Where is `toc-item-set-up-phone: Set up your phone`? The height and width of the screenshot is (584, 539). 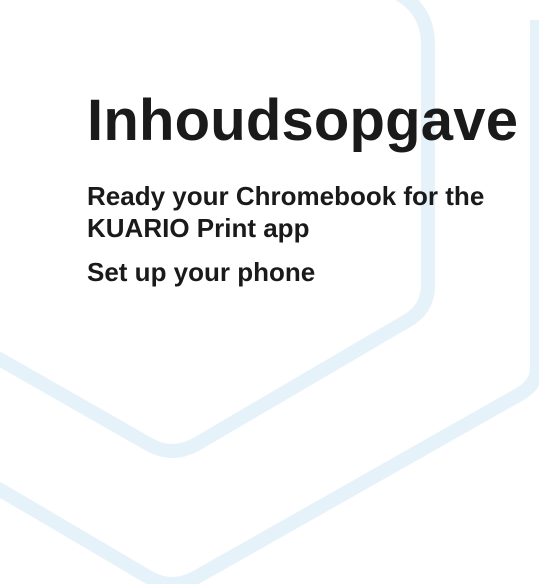 toc-item-set-up-phone: Set up your phone is located at coordinates (313, 272).